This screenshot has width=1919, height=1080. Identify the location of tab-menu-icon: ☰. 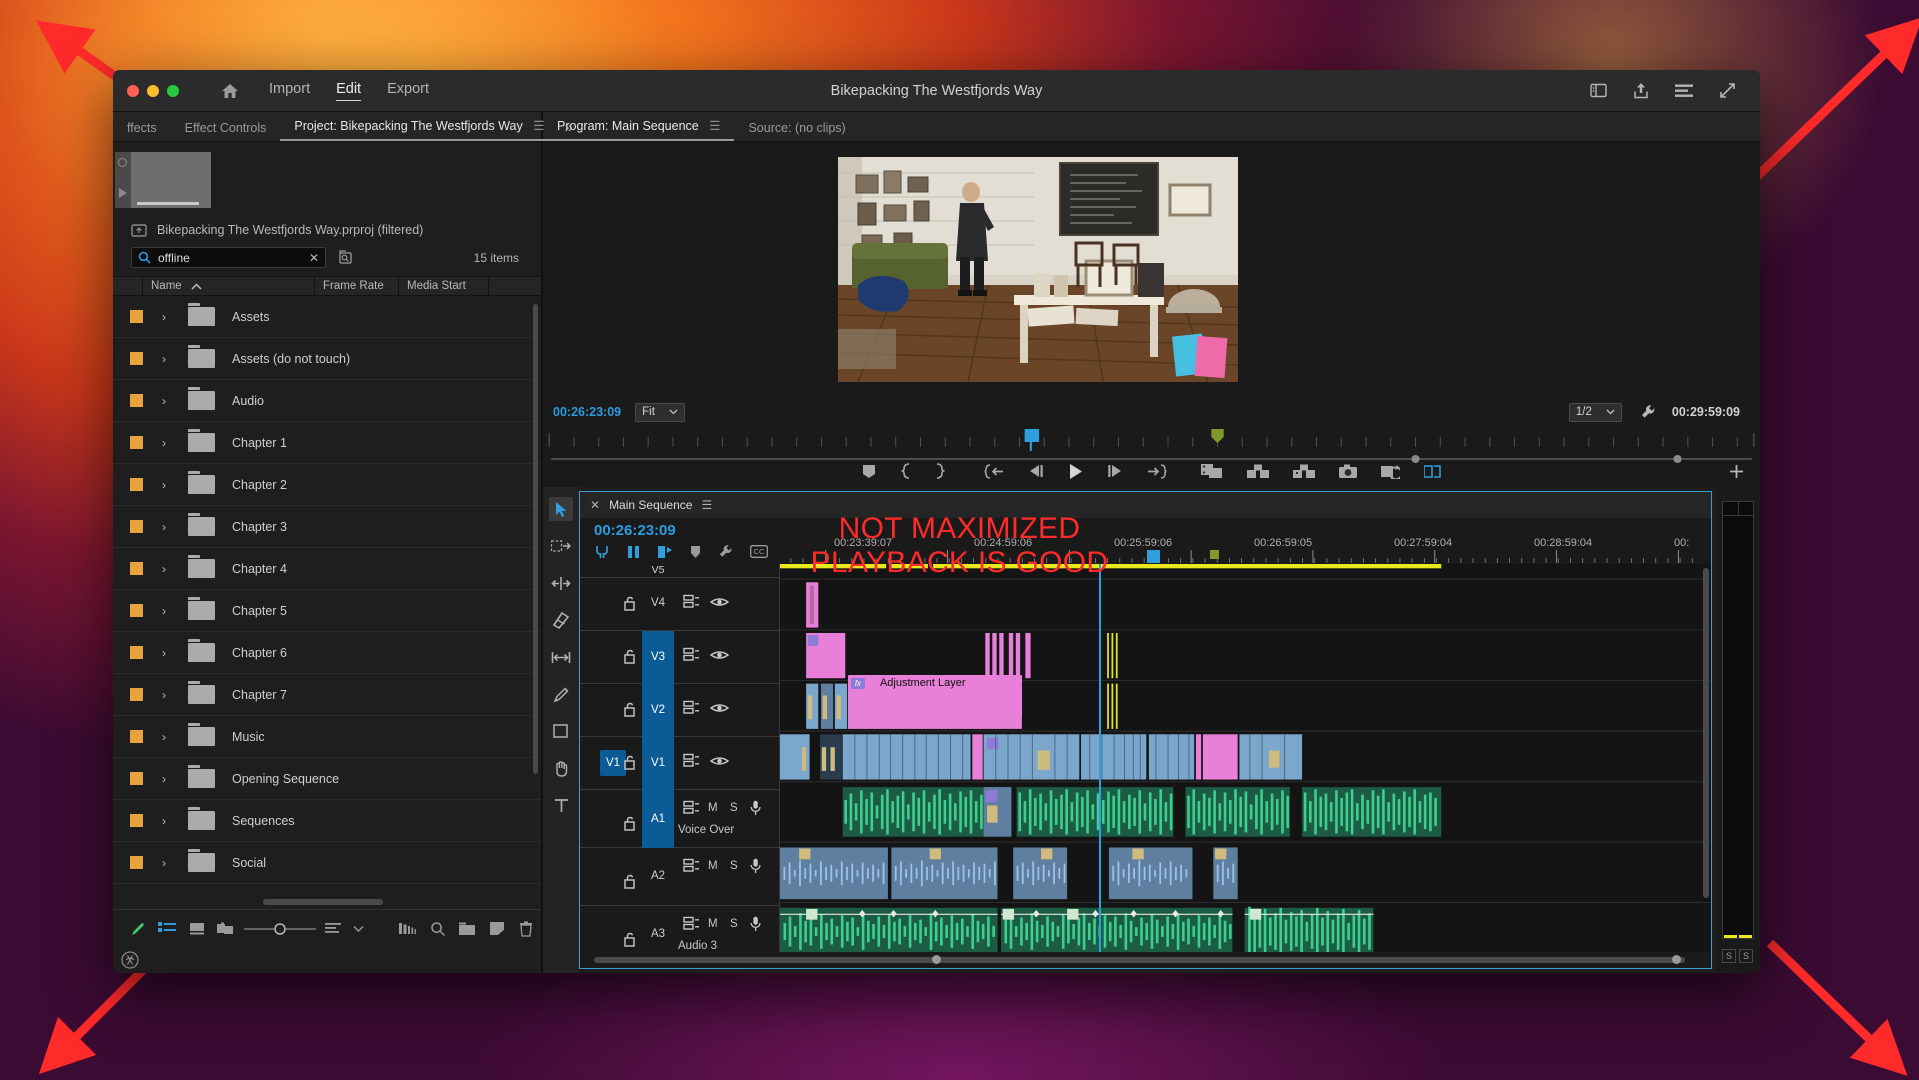
(538, 126).